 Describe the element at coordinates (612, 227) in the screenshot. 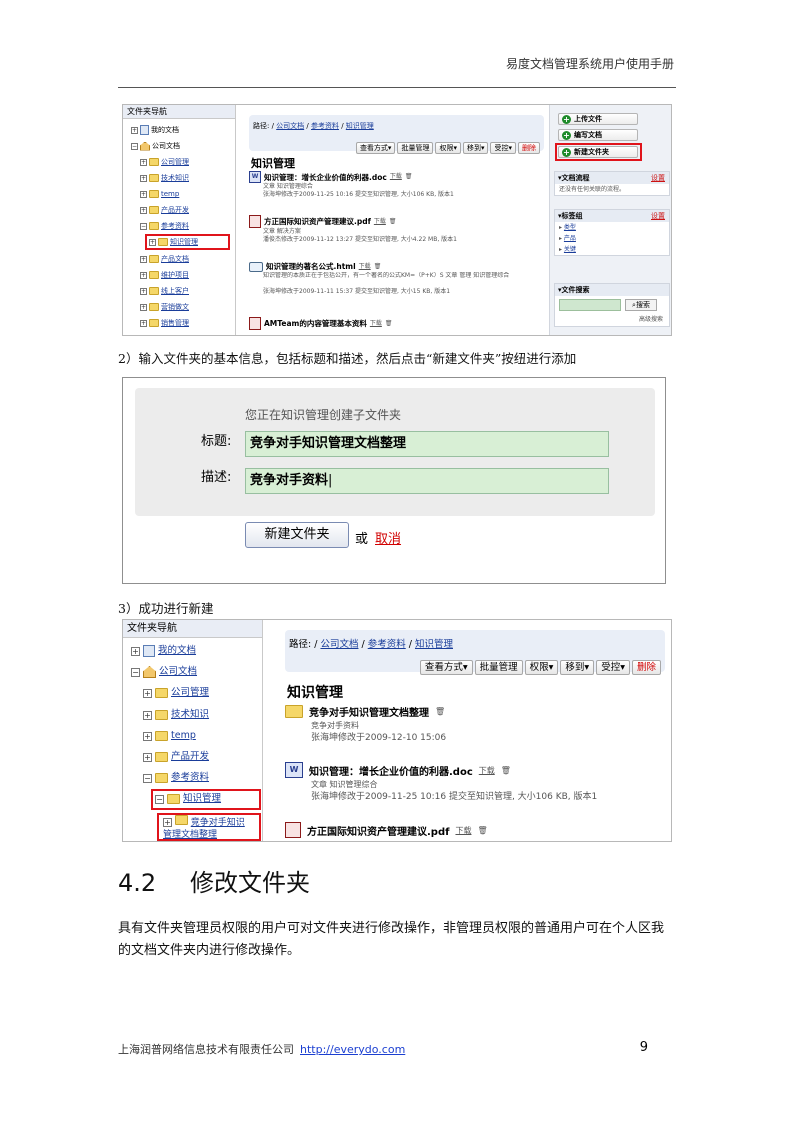

I see `tag-row: ▸ 类型` at that location.